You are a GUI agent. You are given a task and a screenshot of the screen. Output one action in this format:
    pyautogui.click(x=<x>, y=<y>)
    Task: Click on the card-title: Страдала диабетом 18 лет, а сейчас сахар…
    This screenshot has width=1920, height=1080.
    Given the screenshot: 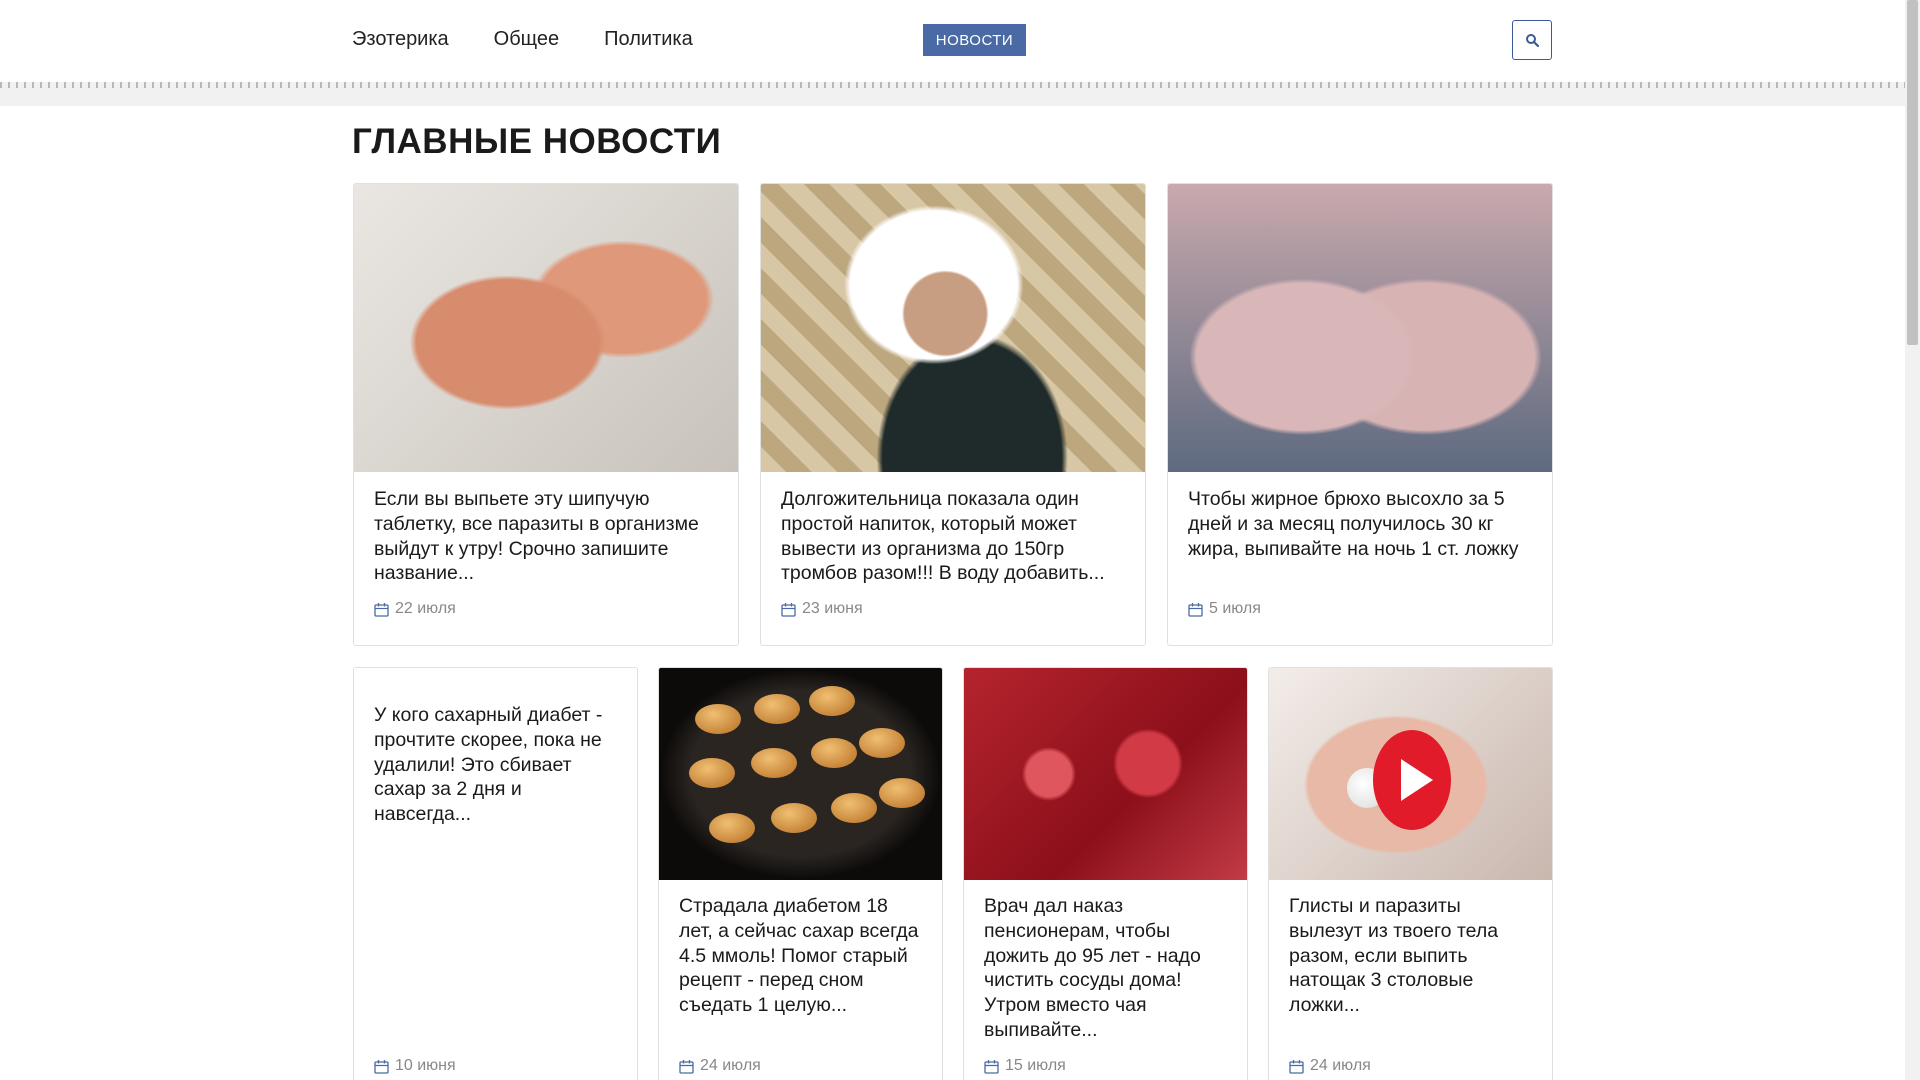 What is the action you would take?
    pyautogui.click(x=801, y=956)
    